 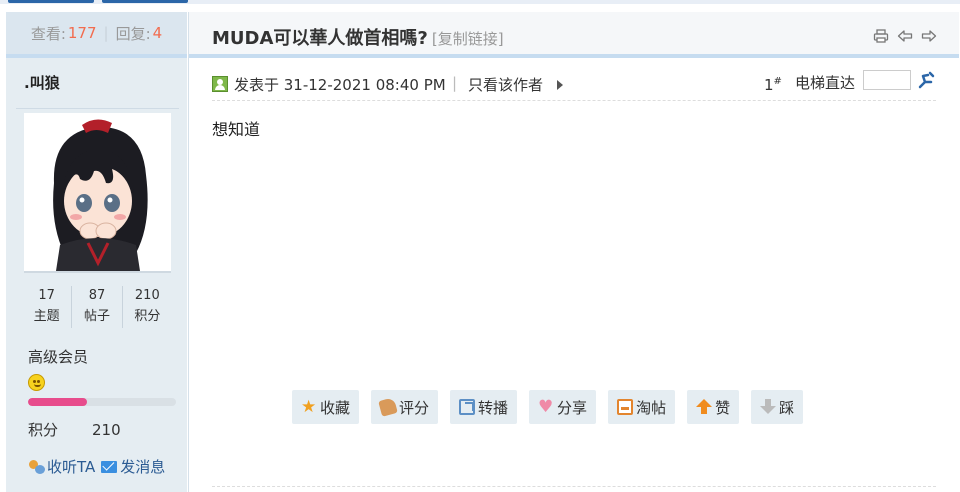 I want to click on rate-button: 评分, so click(x=405, y=407).